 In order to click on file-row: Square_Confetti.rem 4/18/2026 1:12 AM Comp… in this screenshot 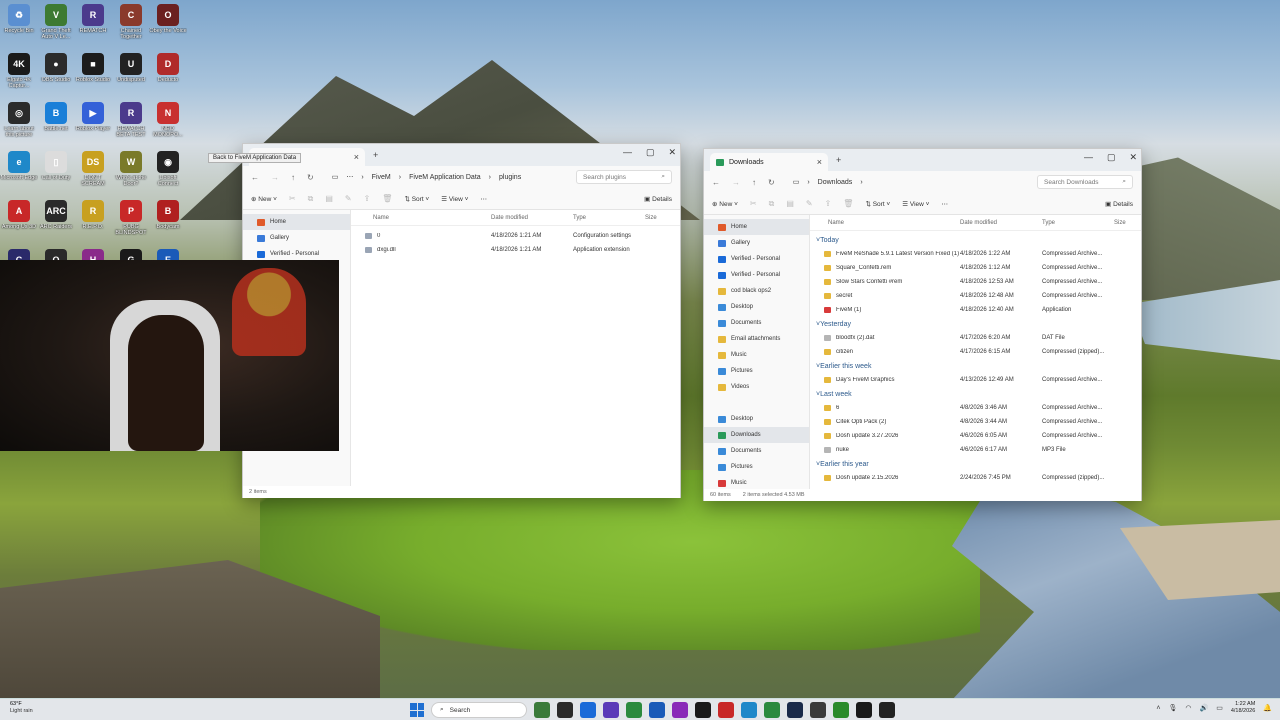, I will do `click(975, 268)`.